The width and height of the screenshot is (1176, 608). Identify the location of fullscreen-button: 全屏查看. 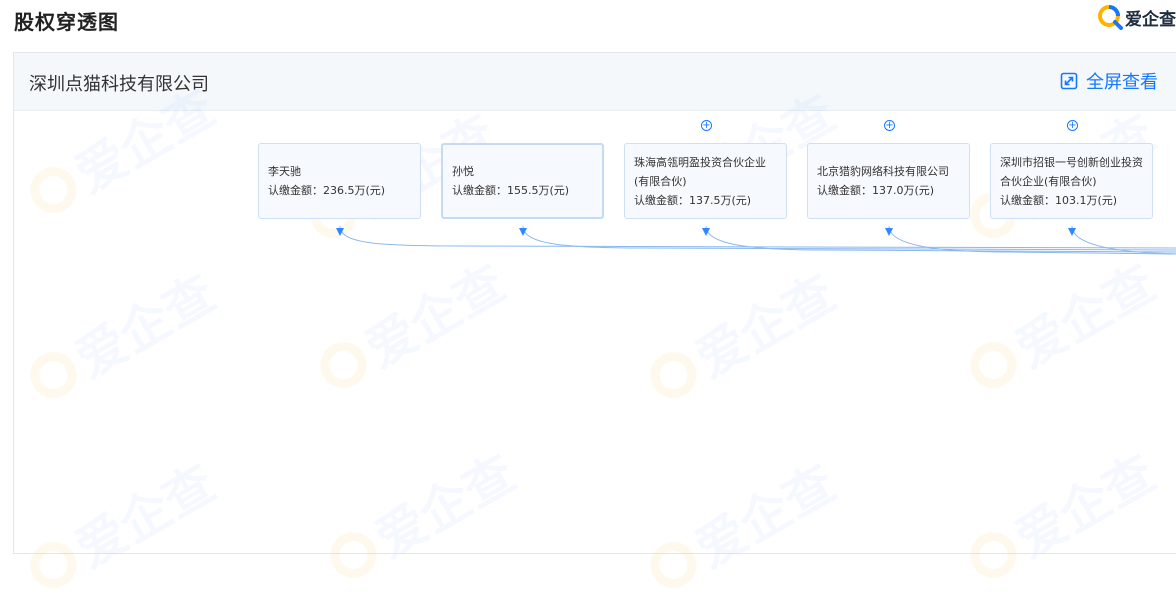
(1109, 81).